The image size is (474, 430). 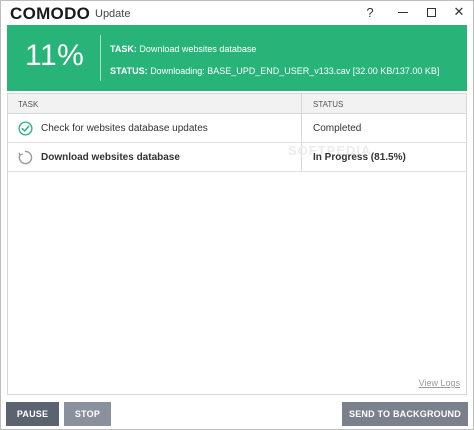 I want to click on banner-task-line: TASK: Download websites database, so click(x=183, y=49).